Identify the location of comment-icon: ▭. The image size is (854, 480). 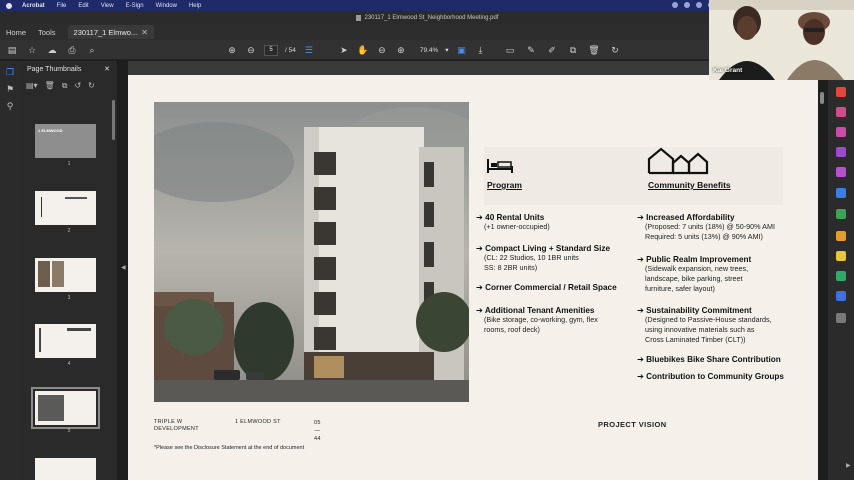
(510, 50).